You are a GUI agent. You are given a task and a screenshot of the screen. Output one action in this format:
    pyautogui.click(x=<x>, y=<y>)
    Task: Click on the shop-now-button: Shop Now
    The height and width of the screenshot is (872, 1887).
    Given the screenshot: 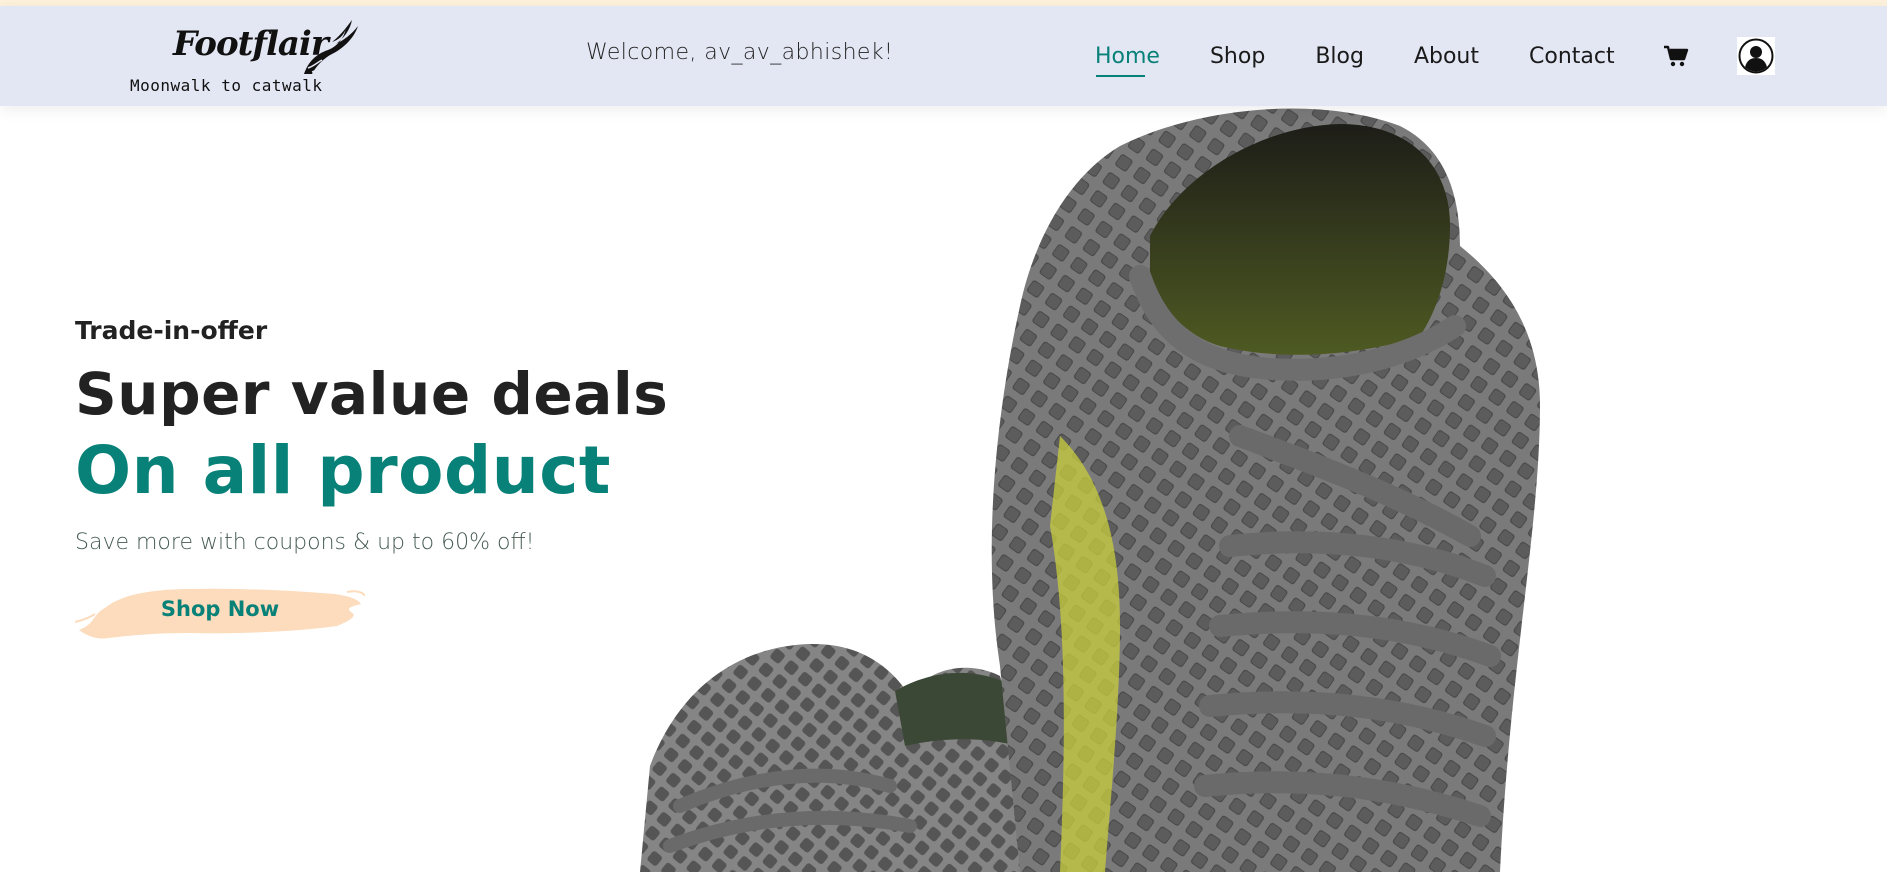 What is the action you would take?
    pyautogui.click(x=220, y=612)
    